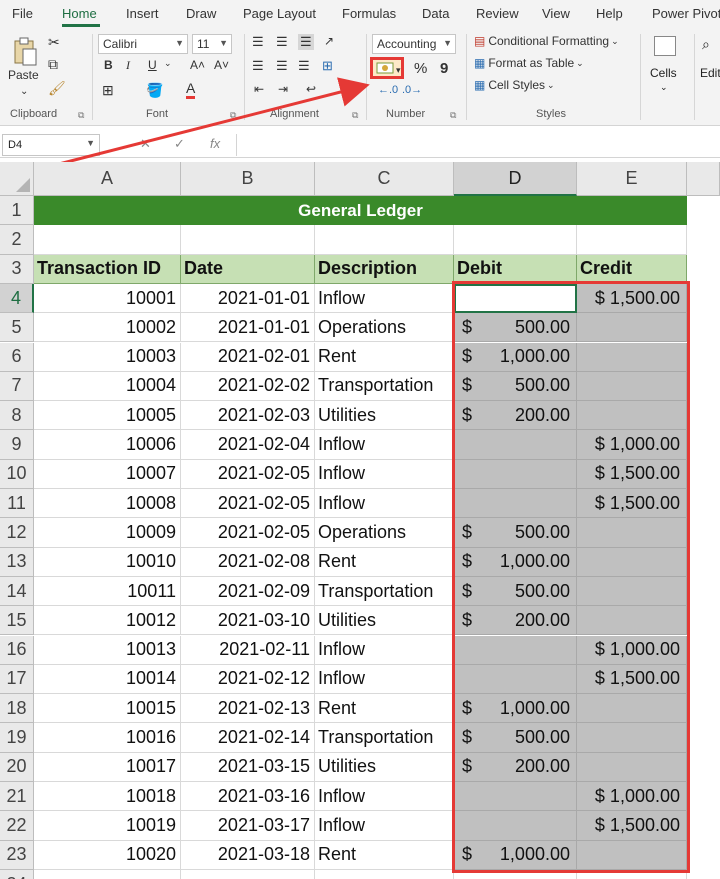 Image resolution: width=720 pixels, height=879 pixels. What do you see at coordinates (107, 767) in the screenshot?
I see `cell-transaction-id: 10017` at bounding box center [107, 767].